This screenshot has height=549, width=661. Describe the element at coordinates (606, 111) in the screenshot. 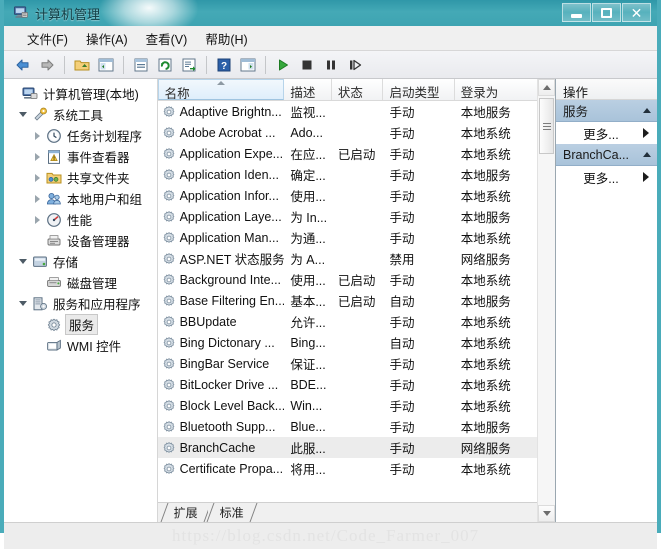

I see `action-group-header-services: 服务` at that location.